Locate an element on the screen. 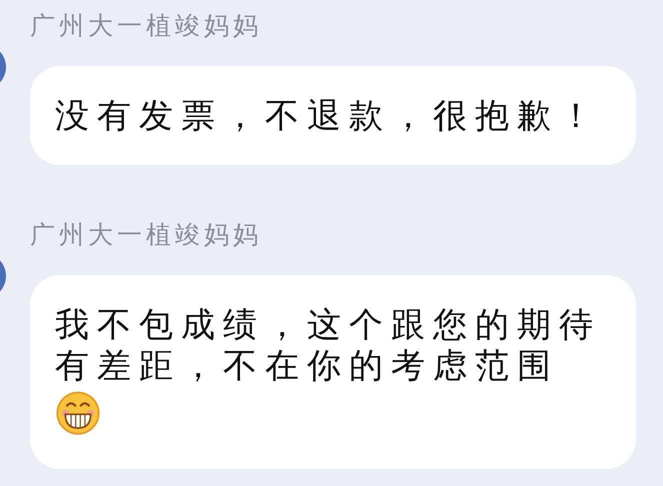 Image resolution: width=663 pixels, height=486 pixels. message-text: 我不包成绩，这个跟您的期待有差距，不在你的考虑范围 is located at coordinates (328, 346).